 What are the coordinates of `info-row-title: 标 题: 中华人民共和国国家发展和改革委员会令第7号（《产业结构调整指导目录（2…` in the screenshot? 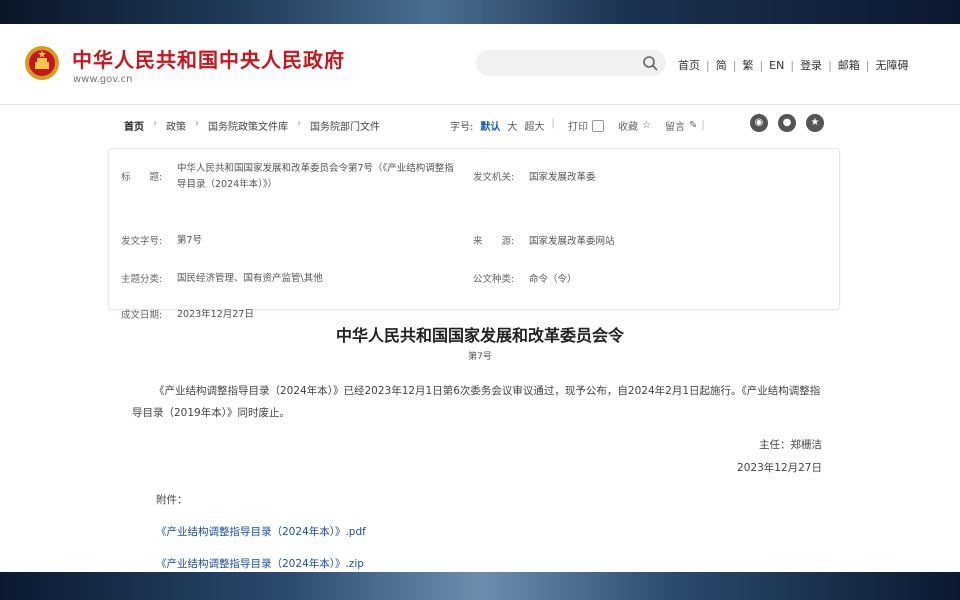 It's located at (474, 177).